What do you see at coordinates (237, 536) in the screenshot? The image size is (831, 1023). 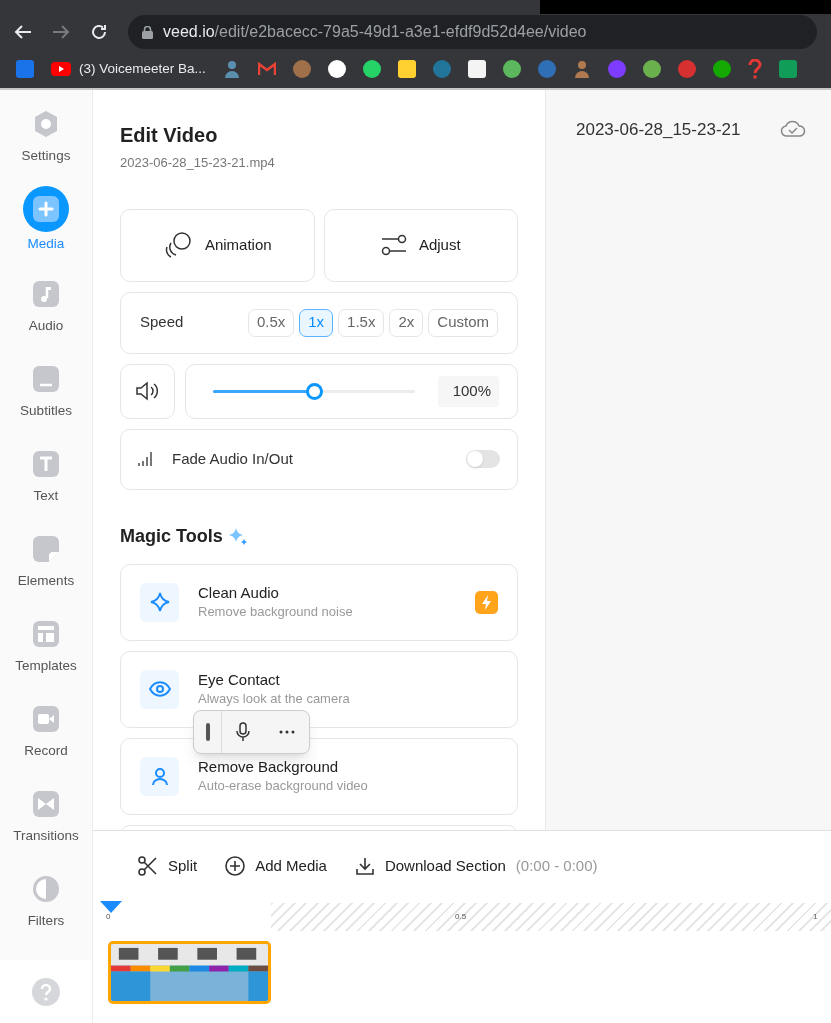 I see `sparkles-icon` at bounding box center [237, 536].